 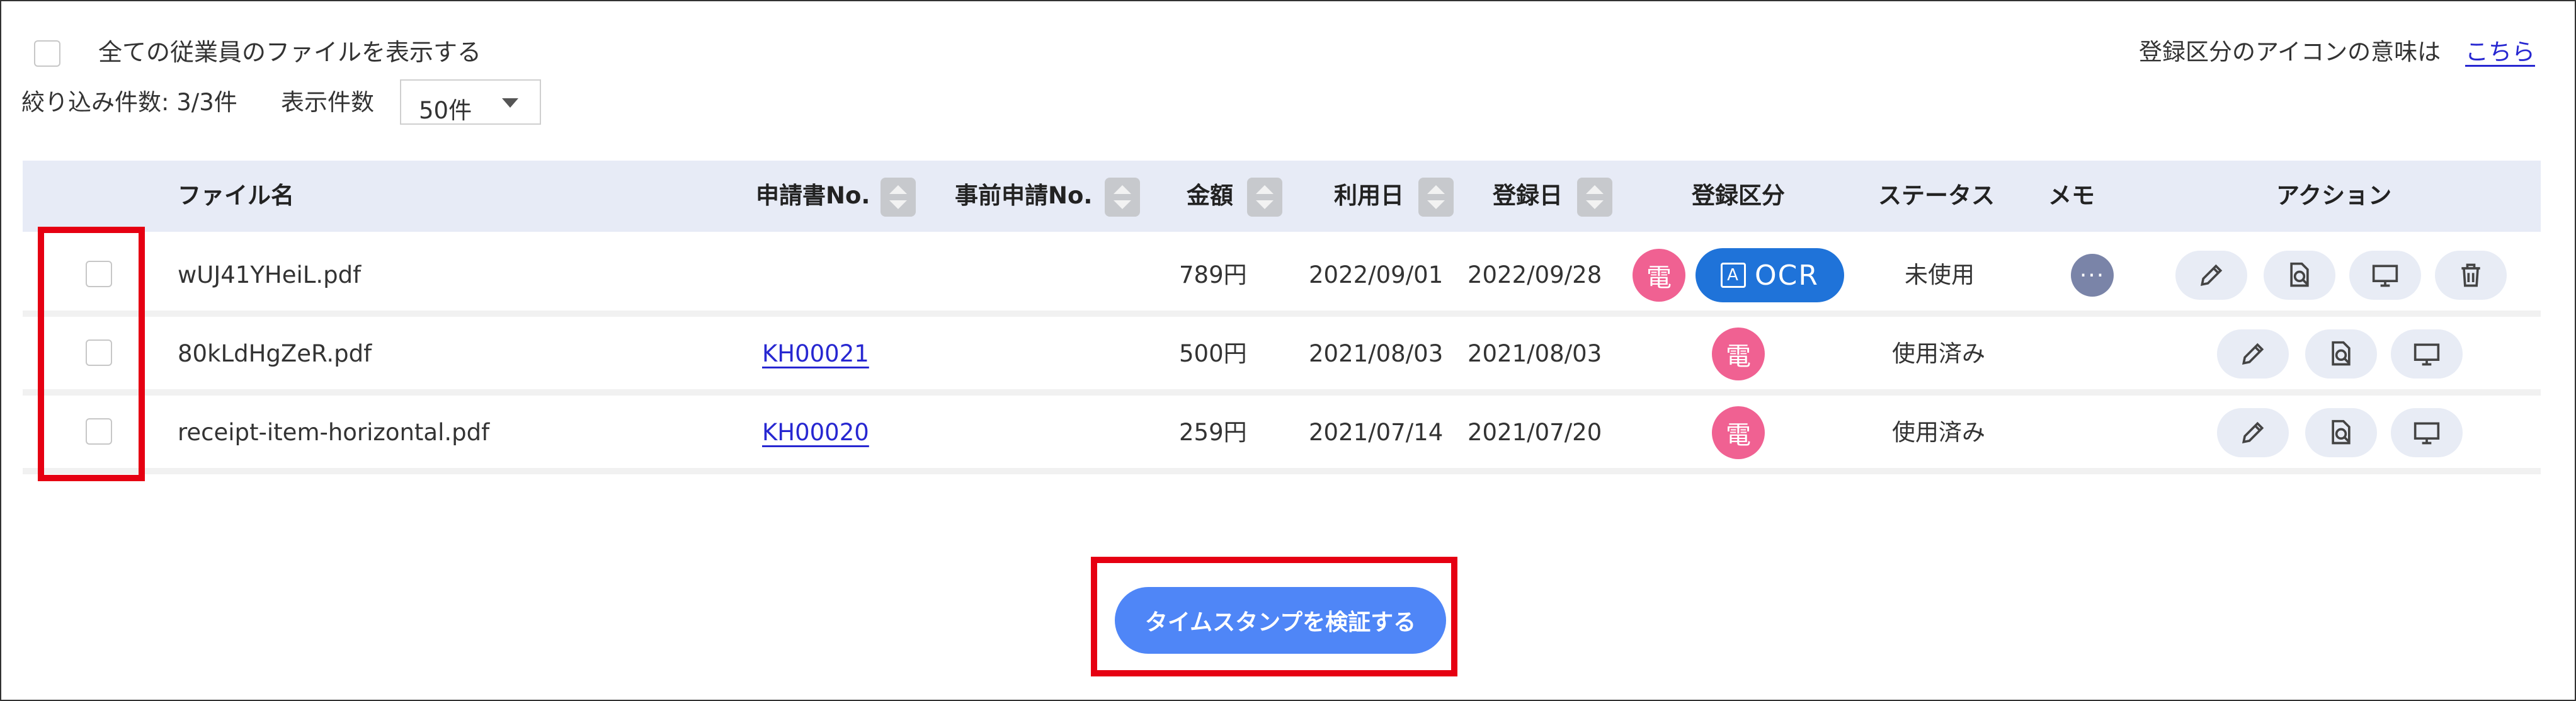 What do you see at coordinates (445, 110) in the screenshot?
I see `display-count-value: 50件` at bounding box center [445, 110].